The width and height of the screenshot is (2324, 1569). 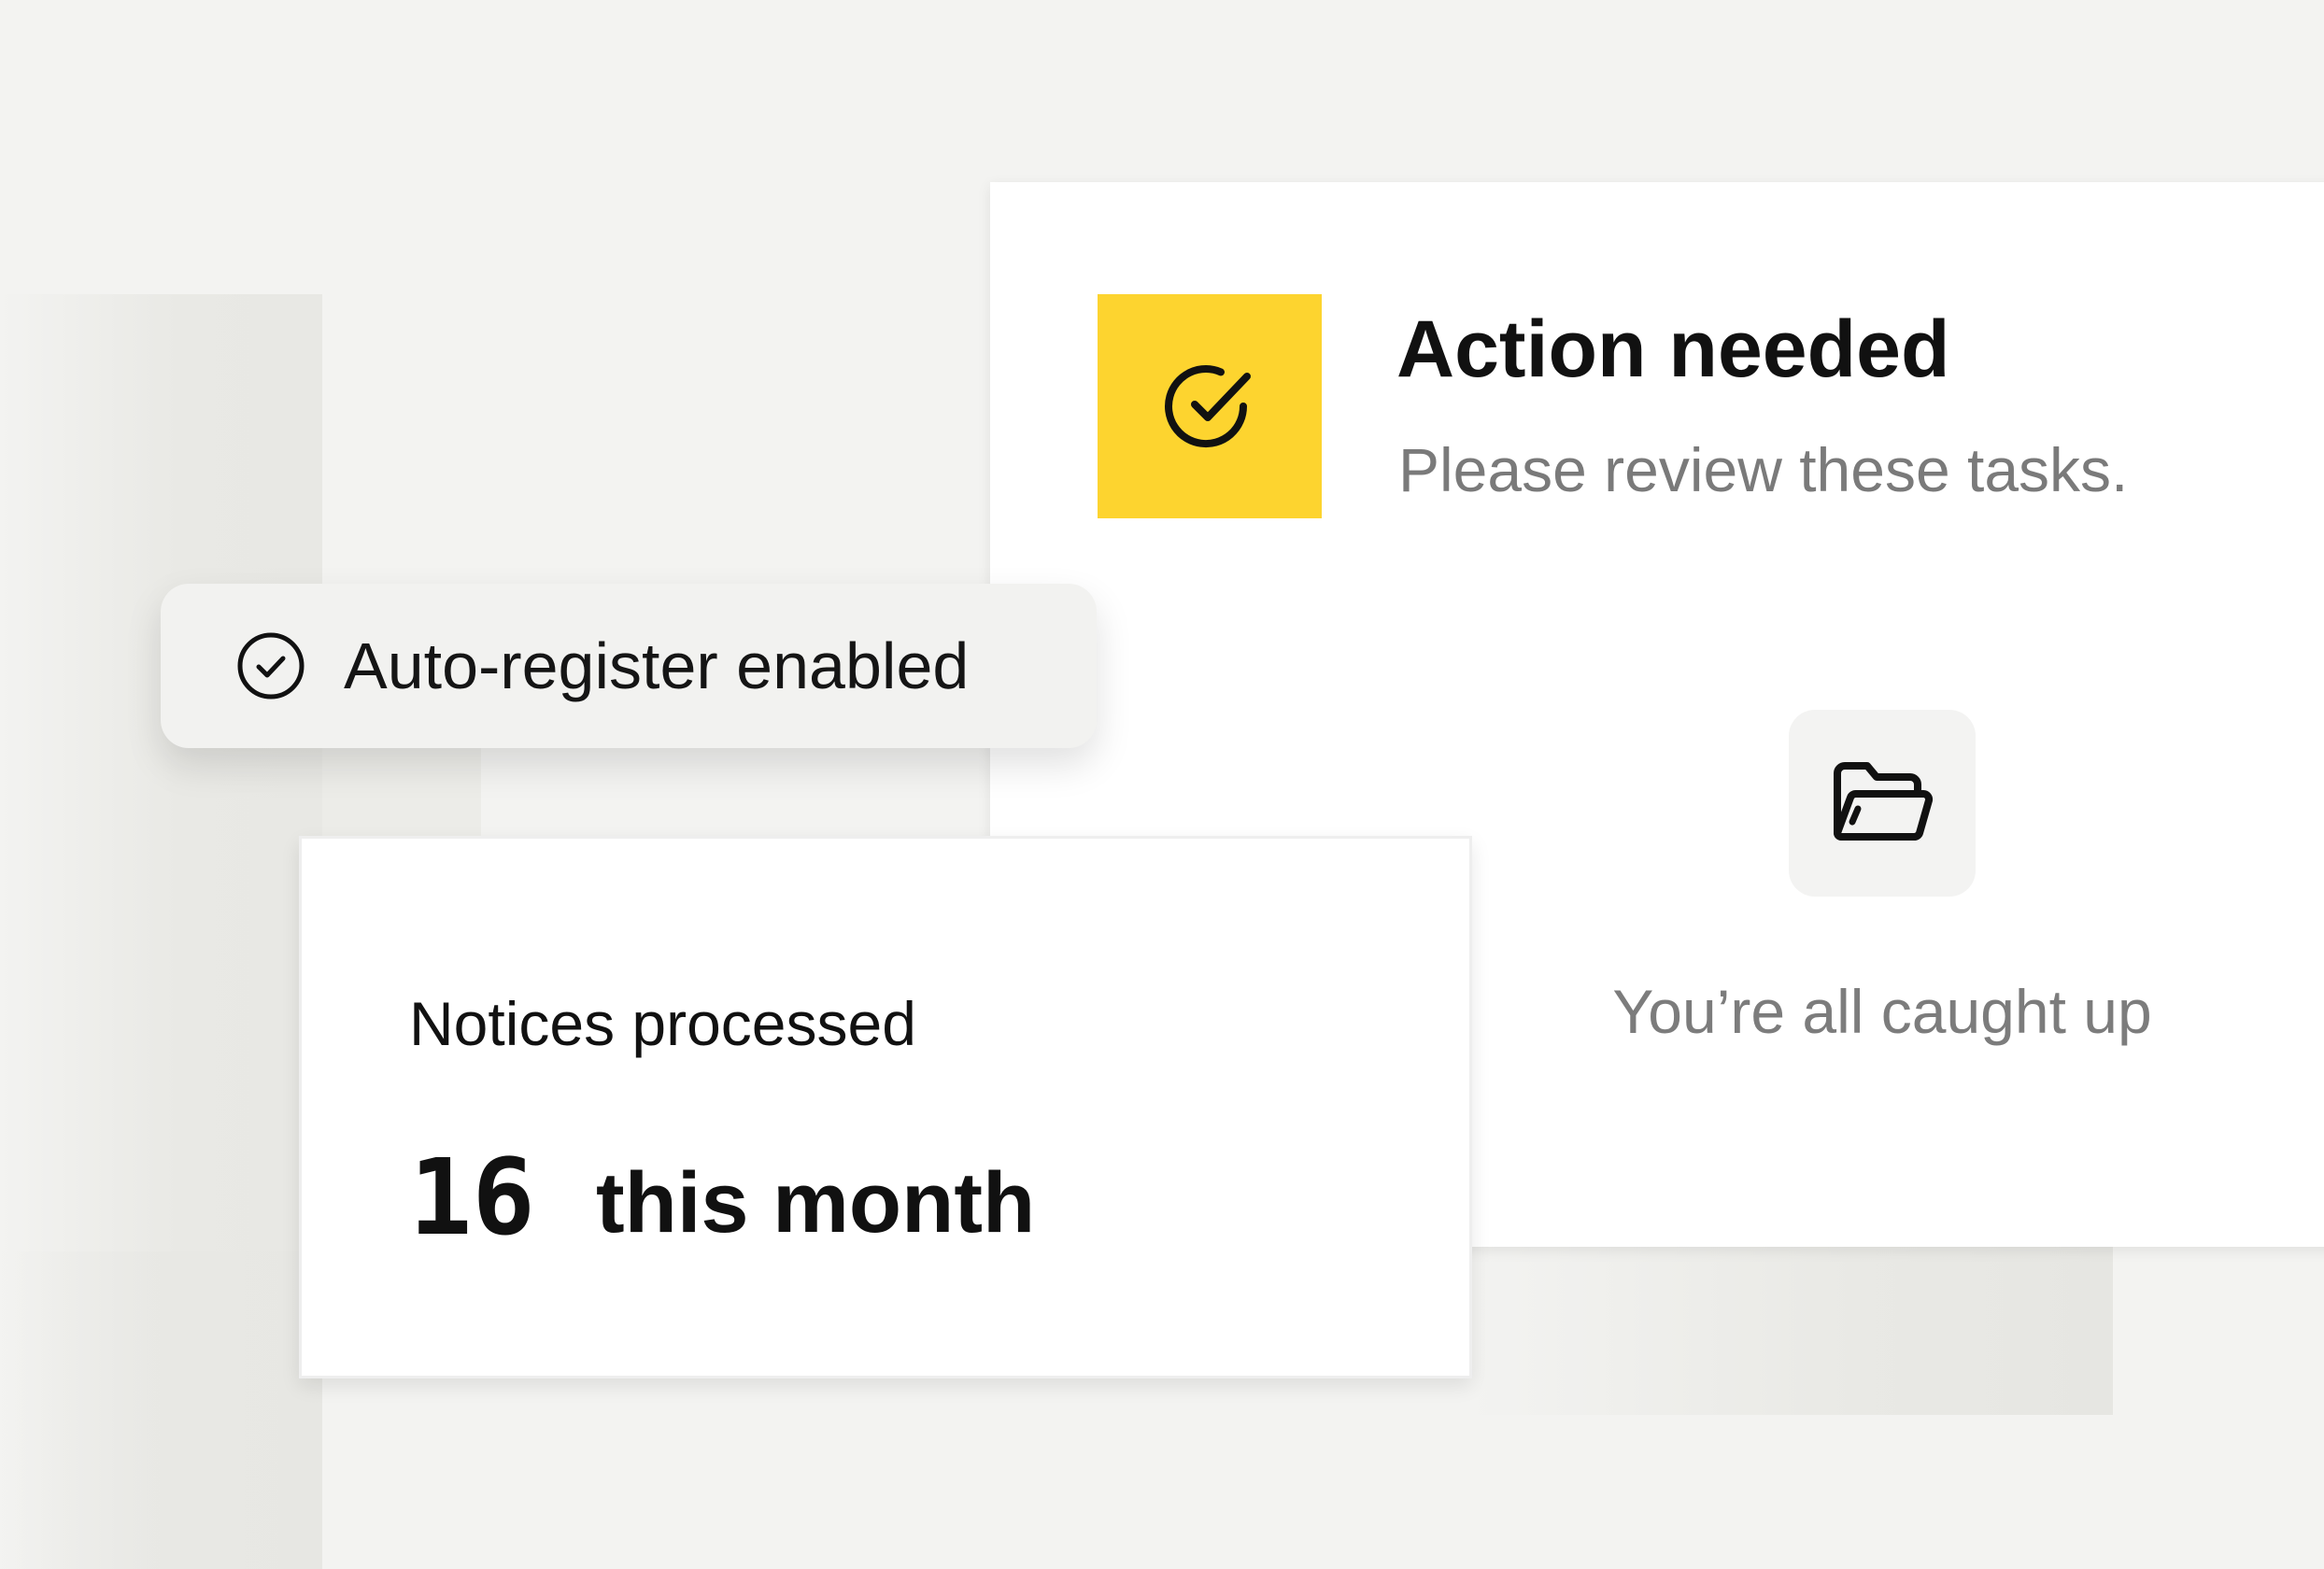 What do you see at coordinates (1763, 469) in the screenshot?
I see `action-subtitle: Please review these tasks.` at bounding box center [1763, 469].